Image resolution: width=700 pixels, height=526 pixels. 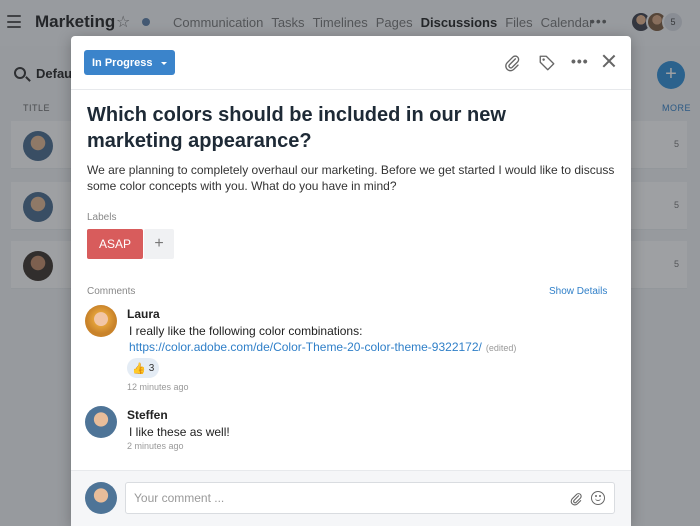 I want to click on tag-icon, so click(x=547, y=63).